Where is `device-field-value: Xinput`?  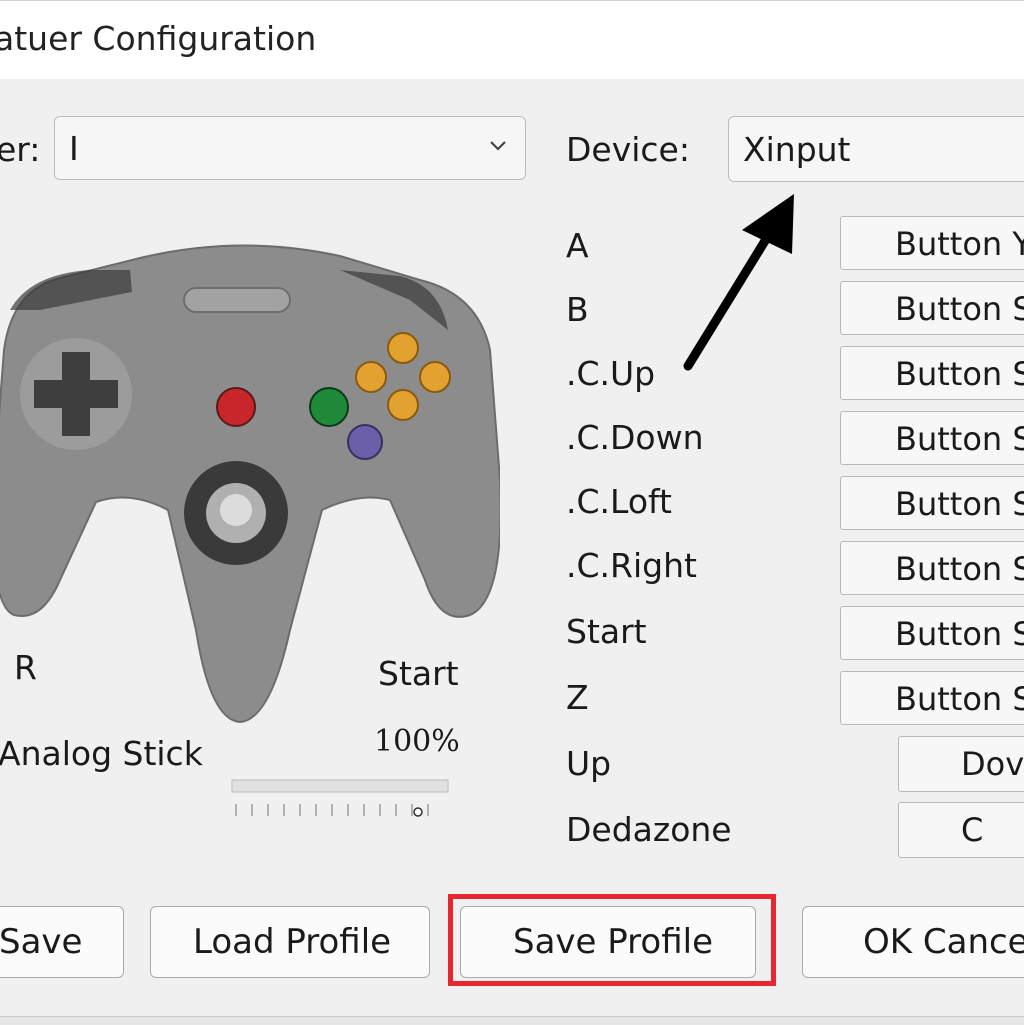
device-field-value: Xinput is located at coordinates (797, 149).